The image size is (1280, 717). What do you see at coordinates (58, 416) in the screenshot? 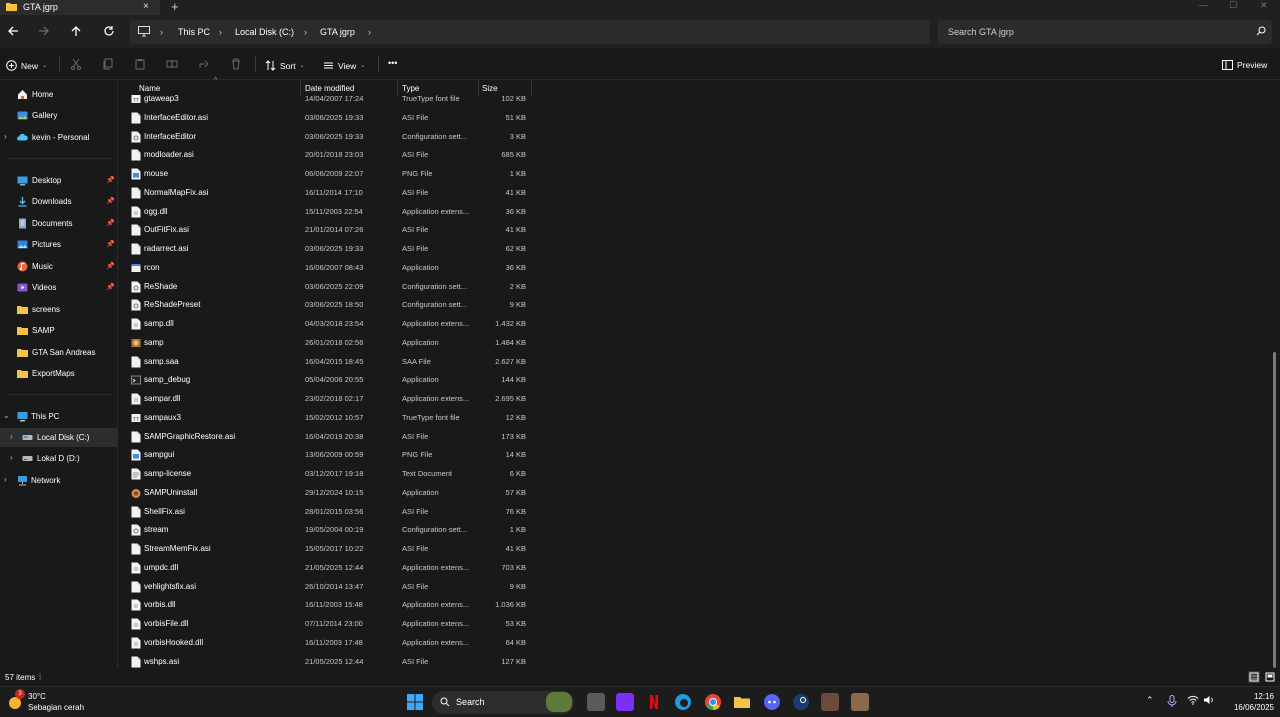
I see `sidebar-item-this-pc: ⌄ This PC` at bounding box center [58, 416].